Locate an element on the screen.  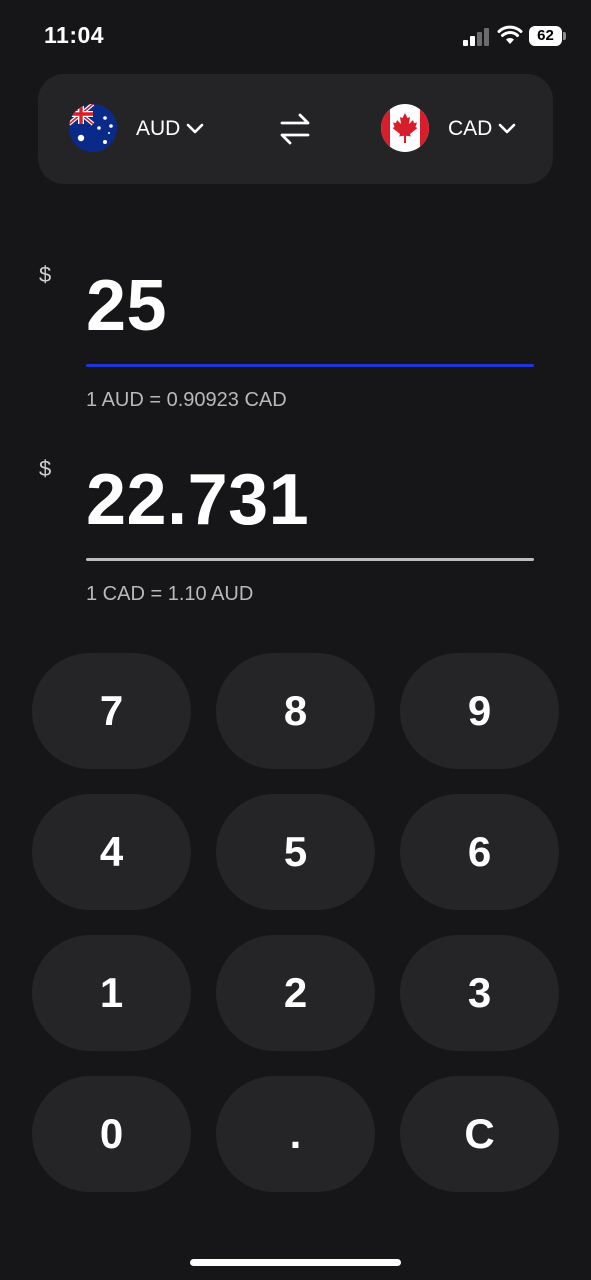
from-currency-code: AUD is located at coordinates (158, 128).